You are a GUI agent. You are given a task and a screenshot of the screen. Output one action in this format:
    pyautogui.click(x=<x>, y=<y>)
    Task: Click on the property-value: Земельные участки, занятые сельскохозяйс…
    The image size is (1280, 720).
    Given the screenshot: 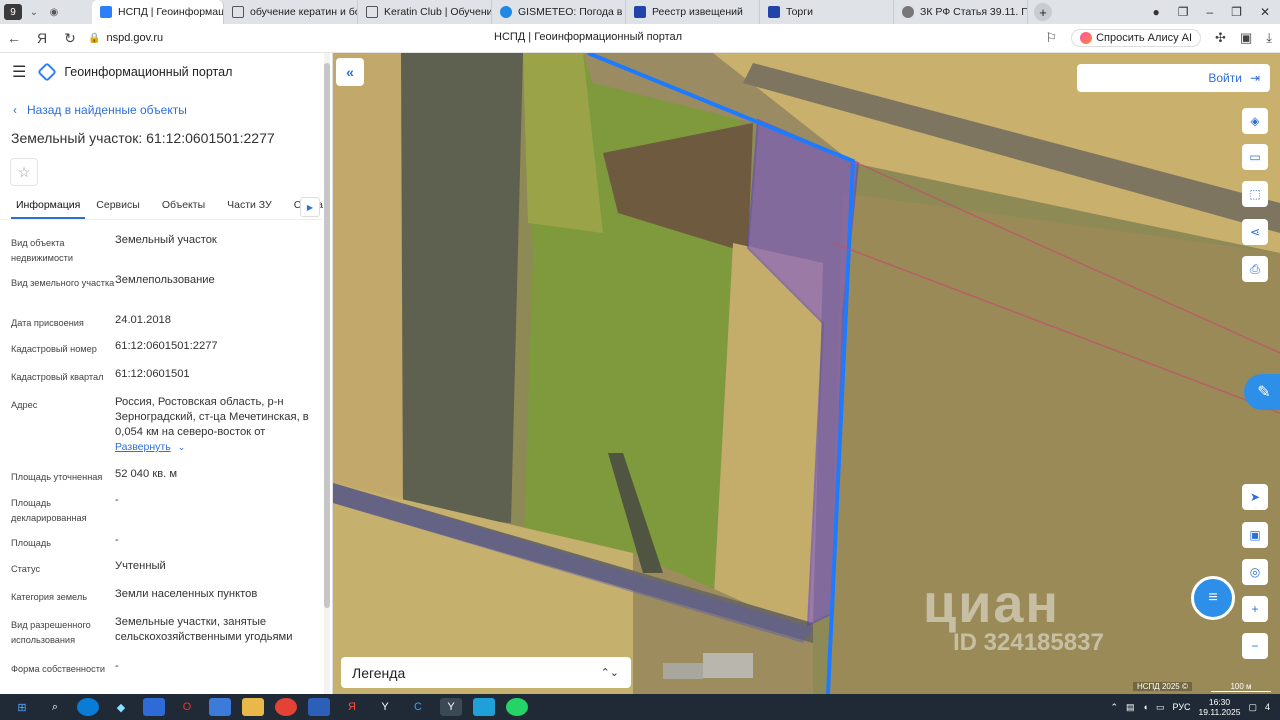 What is the action you would take?
    pyautogui.click(x=204, y=629)
    